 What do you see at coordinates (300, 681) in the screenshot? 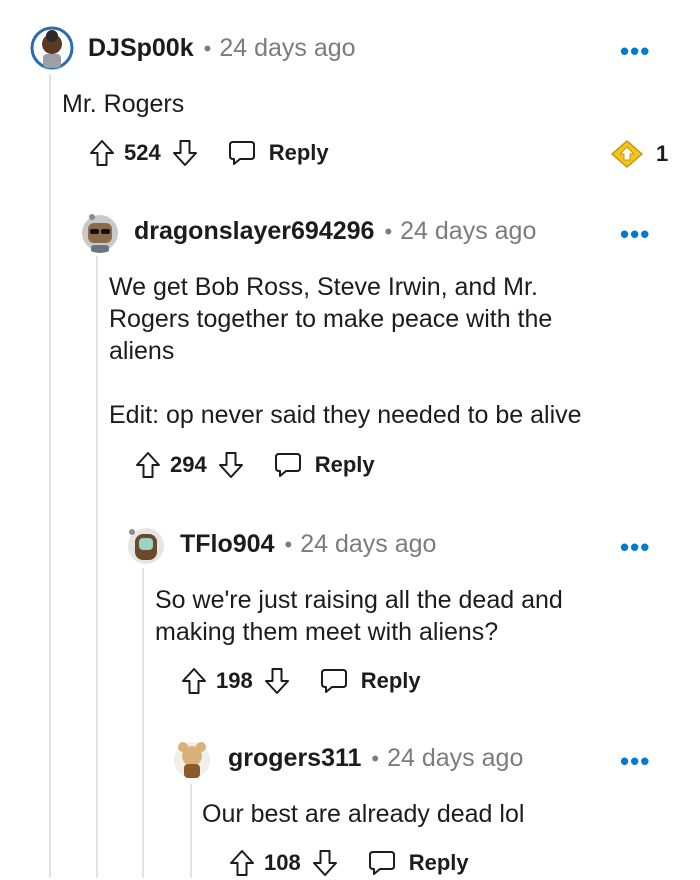
I see `comment-actions: 198 Reply` at bounding box center [300, 681].